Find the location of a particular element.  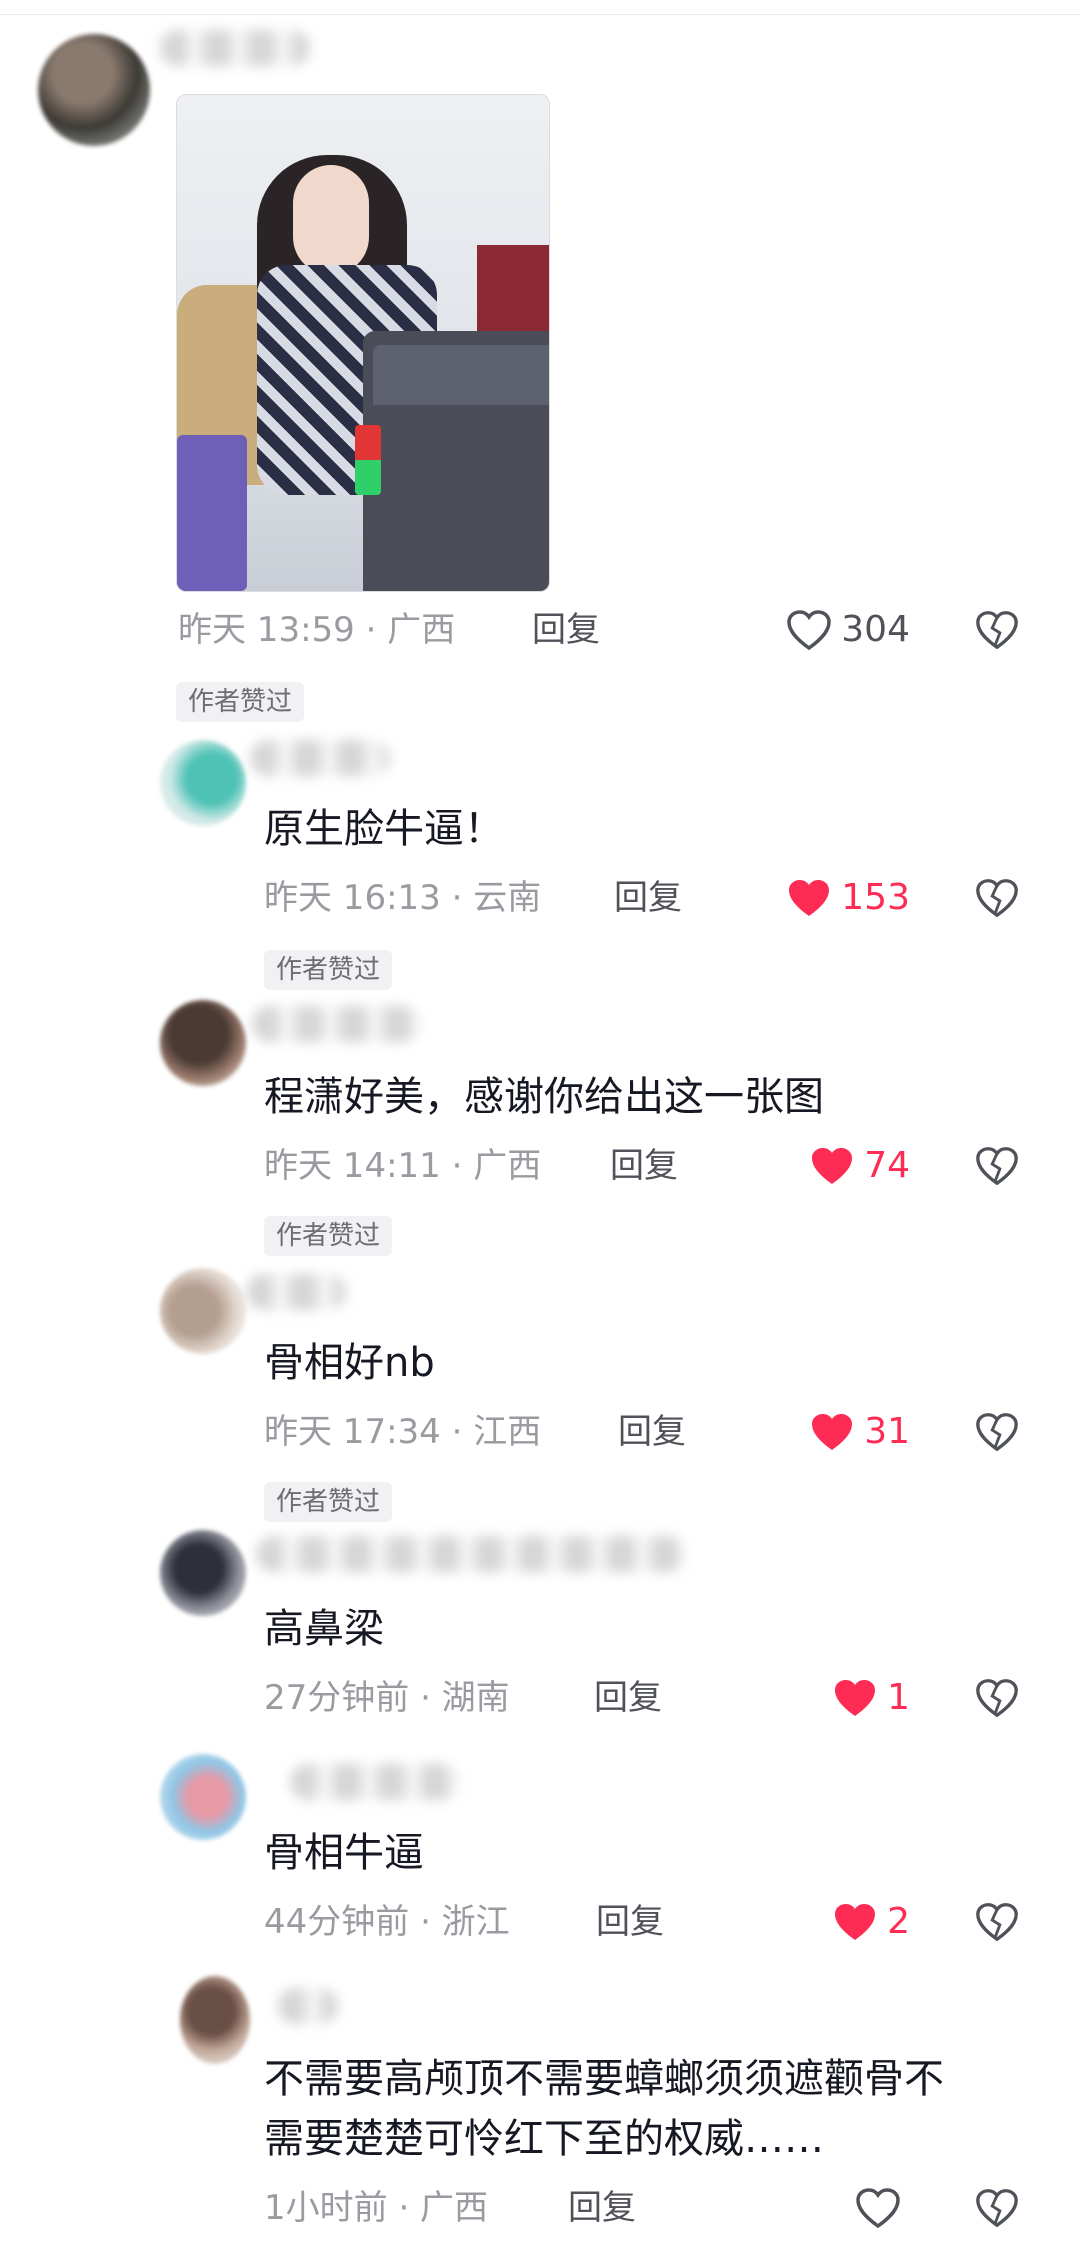

comment-meta: 44分钟前 · 浙江 is located at coordinates (387, 1922).